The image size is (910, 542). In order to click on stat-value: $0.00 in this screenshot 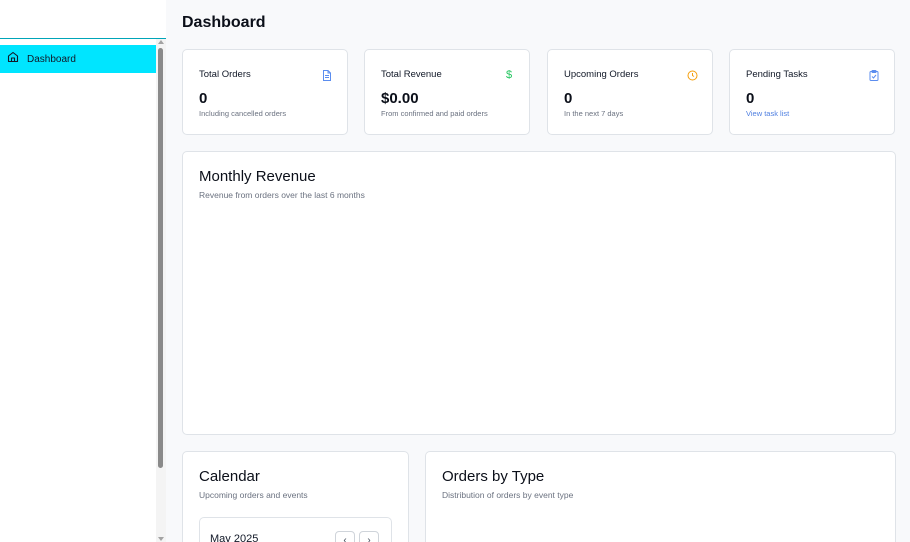, I will do `click(400, 98)`.